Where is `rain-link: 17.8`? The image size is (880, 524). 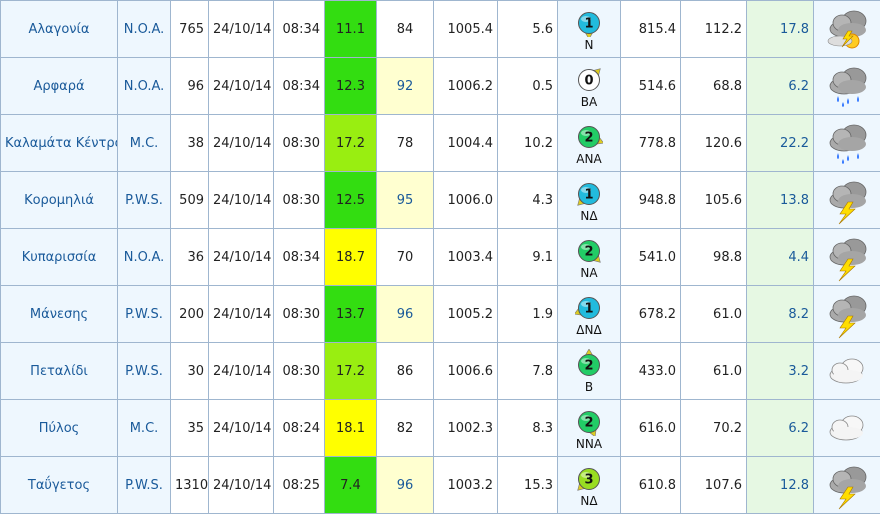
rain-link: 17.8 is located at coordinates (780, 29).